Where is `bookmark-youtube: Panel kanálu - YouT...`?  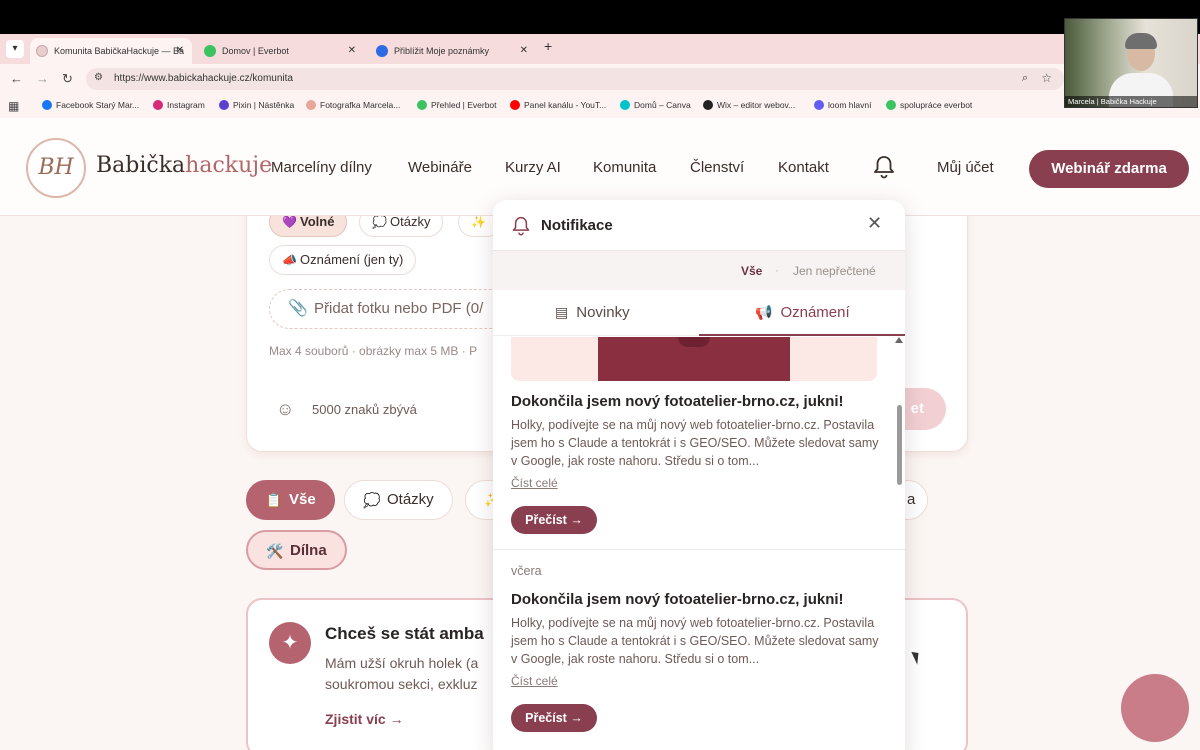 bookmark-youtube: Panel kanálu - YouT... is located at coordinates (558, 105).